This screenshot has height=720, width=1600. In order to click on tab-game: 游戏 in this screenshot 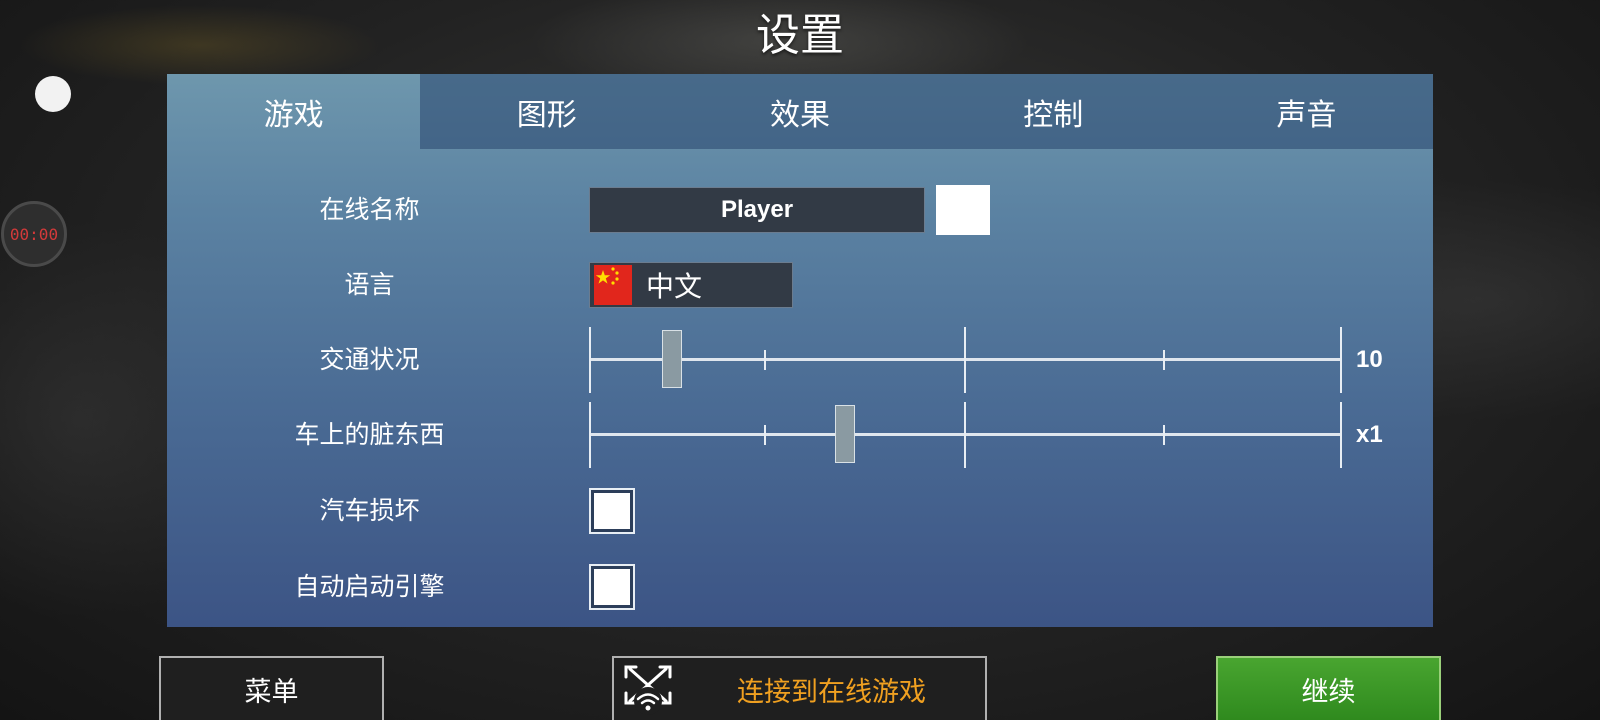, I will do `click(293, 111)`.